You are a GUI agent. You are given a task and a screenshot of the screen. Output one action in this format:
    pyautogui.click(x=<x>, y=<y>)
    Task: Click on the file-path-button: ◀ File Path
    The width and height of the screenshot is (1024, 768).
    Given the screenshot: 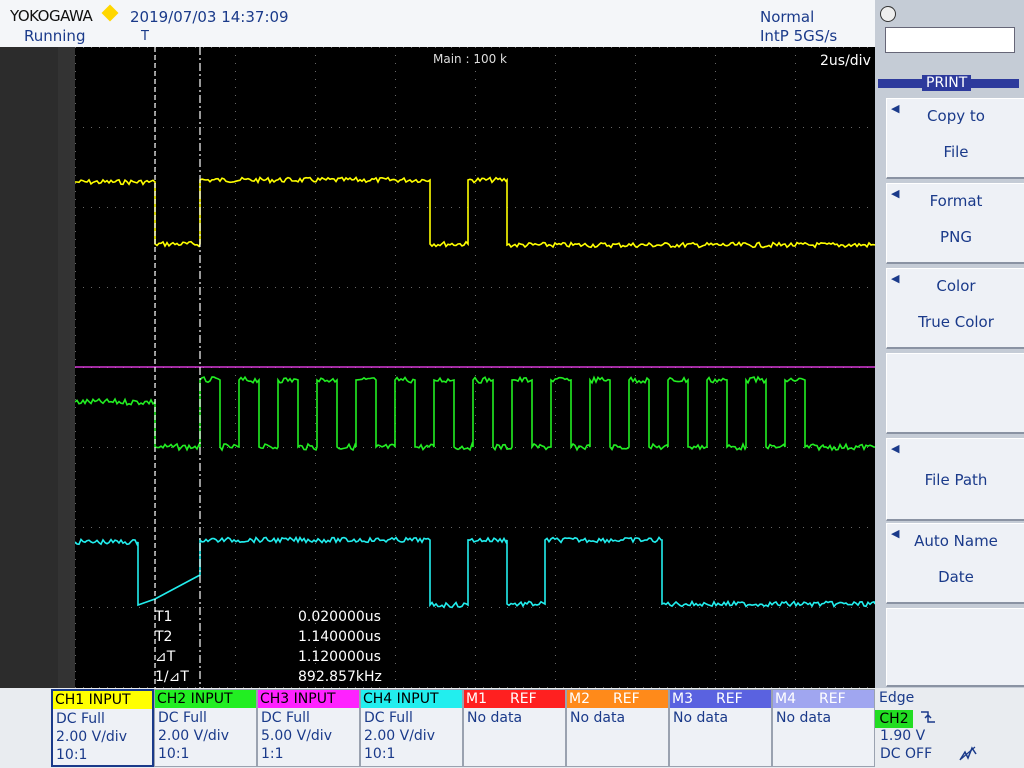 What is the action you would take?
    pyautogui.click(x=955, y=479)
    